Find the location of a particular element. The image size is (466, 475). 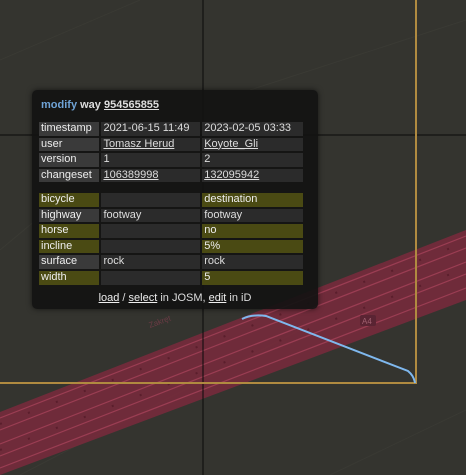

tag-new-value: destination is located at coordinates (252, 200).